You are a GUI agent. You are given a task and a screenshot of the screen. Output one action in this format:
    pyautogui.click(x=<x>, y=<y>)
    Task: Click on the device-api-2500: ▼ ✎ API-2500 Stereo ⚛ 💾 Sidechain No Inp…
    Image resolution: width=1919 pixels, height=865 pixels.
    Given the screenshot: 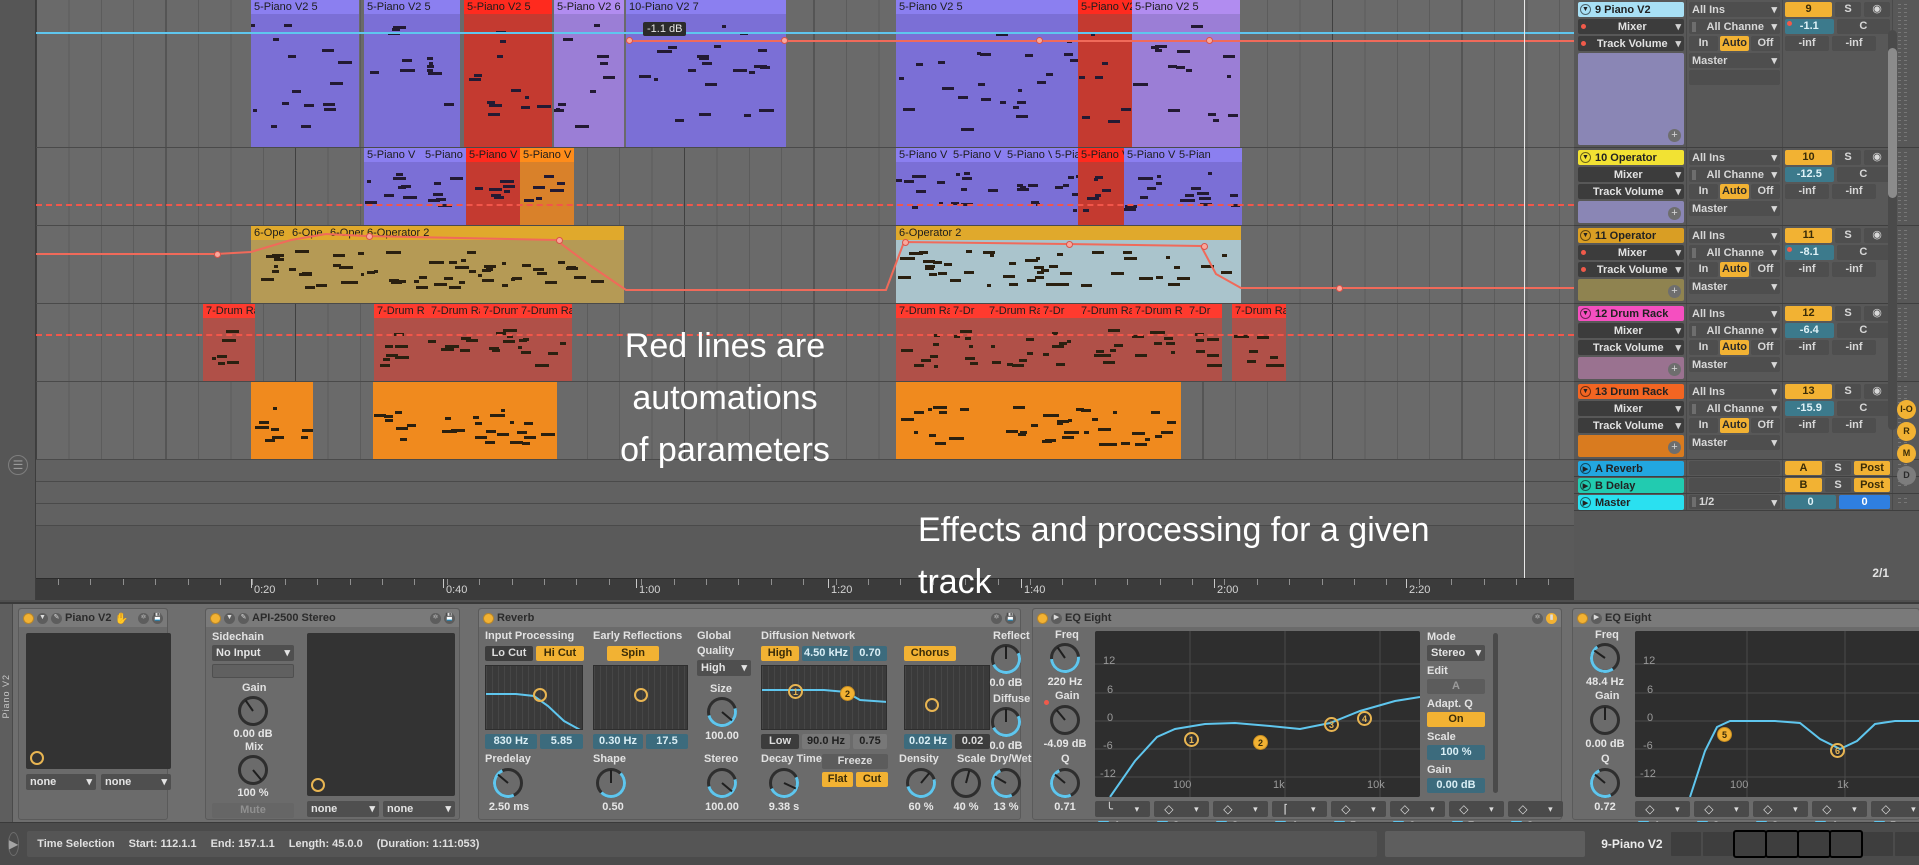 What is the action you would take?
    pyautogui.click(x=332, y=714)
    